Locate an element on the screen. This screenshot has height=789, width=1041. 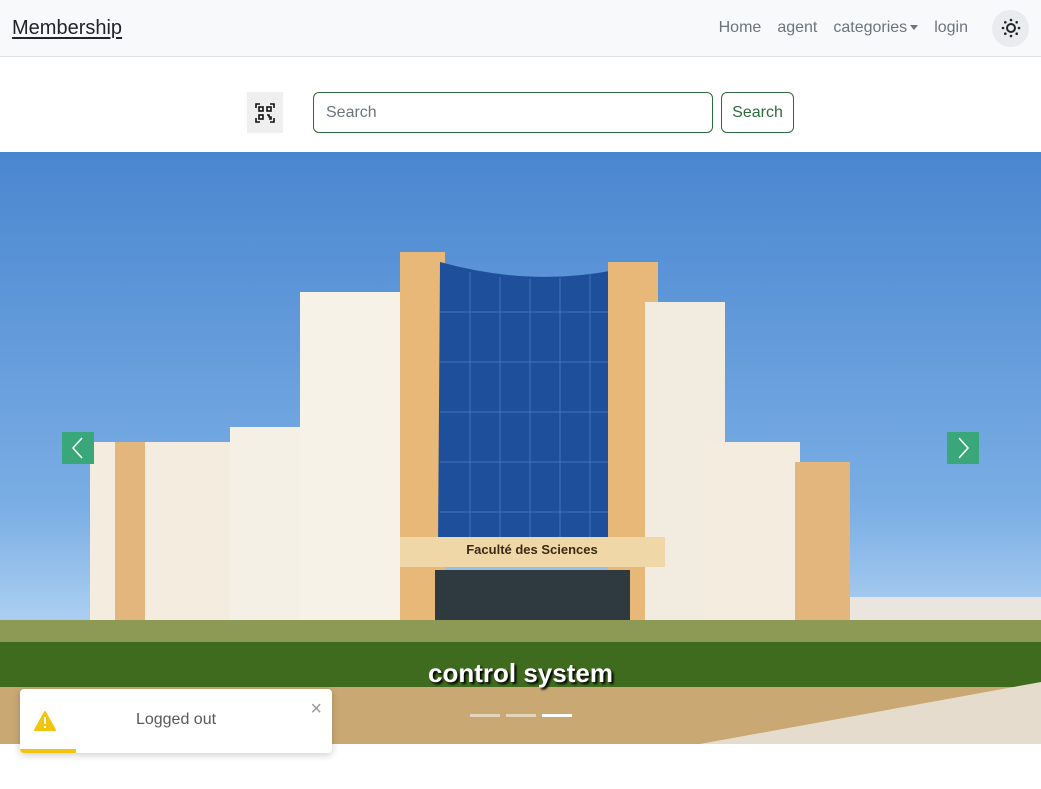
nav-login: login is located at coordinates (951, 28).